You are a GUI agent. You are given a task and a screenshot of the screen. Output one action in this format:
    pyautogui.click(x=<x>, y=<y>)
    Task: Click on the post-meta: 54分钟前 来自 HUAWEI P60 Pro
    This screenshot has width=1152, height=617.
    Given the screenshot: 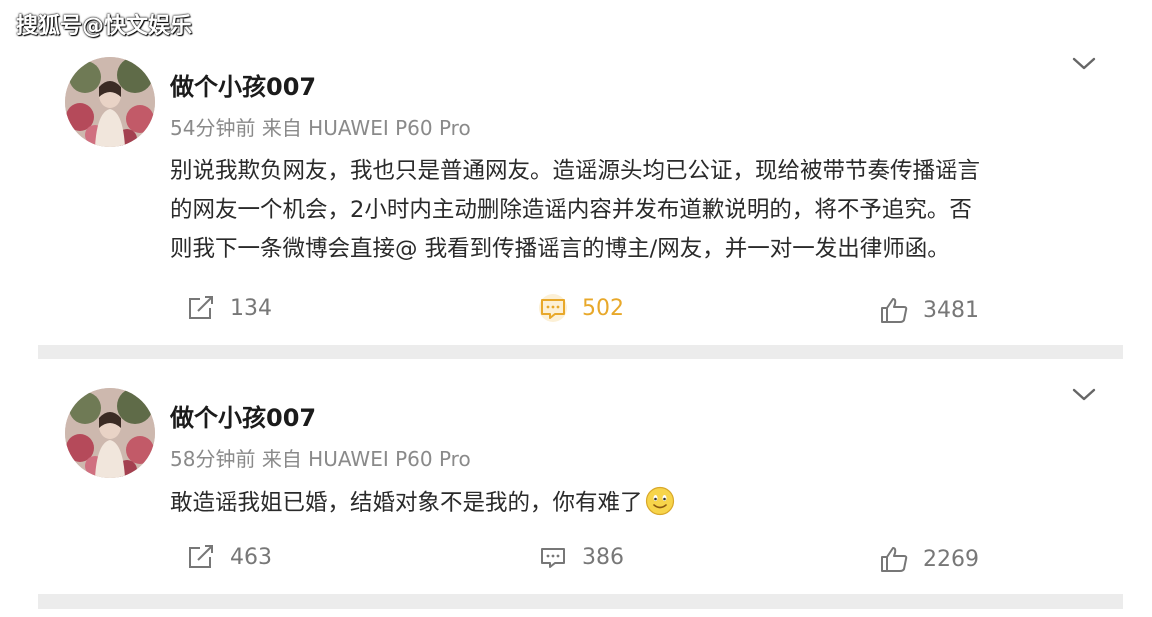 What is the action you would take?
    pyautogui.click(x=320, y=126)
    